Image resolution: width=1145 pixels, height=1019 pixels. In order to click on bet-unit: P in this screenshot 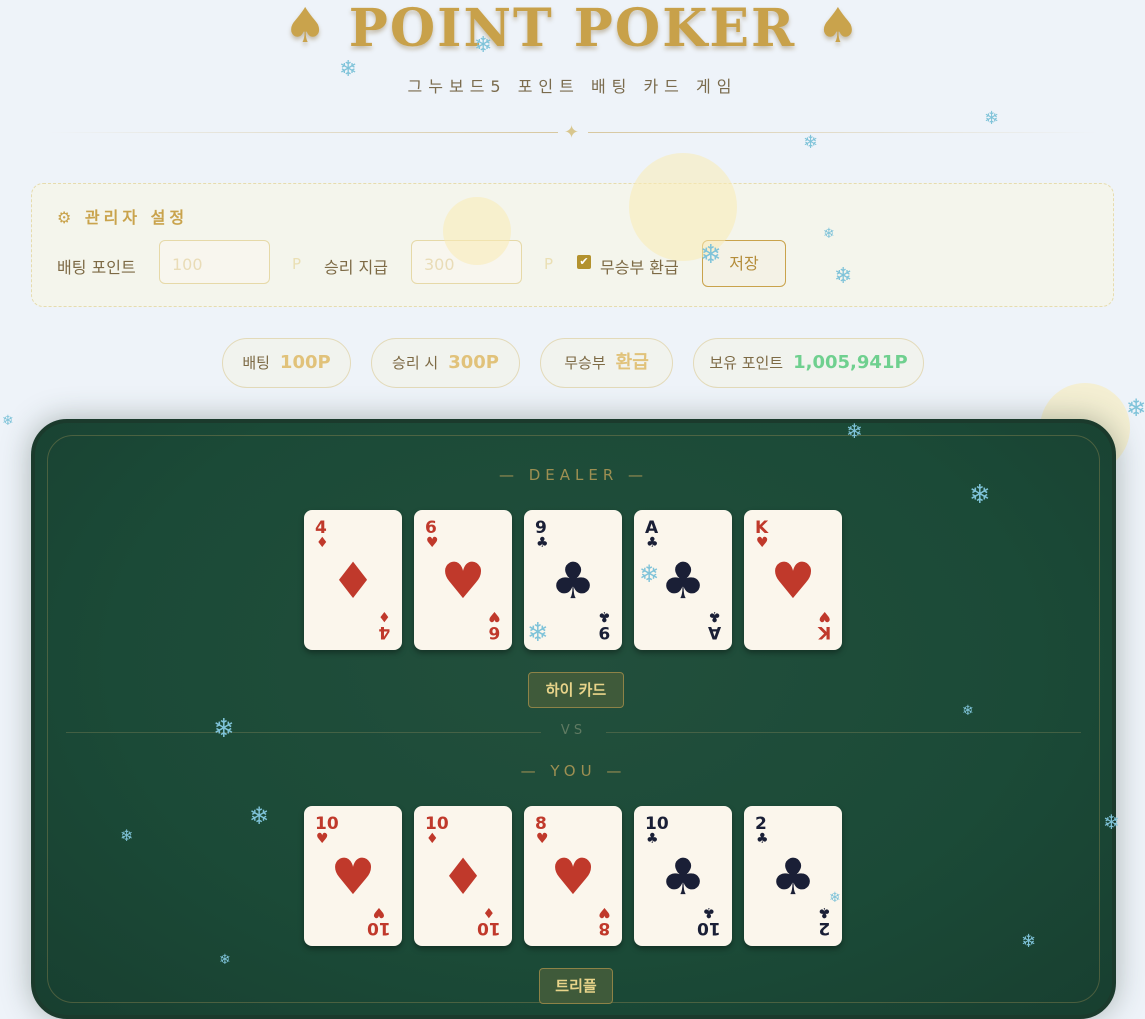, I will do `click(297, 264)`.